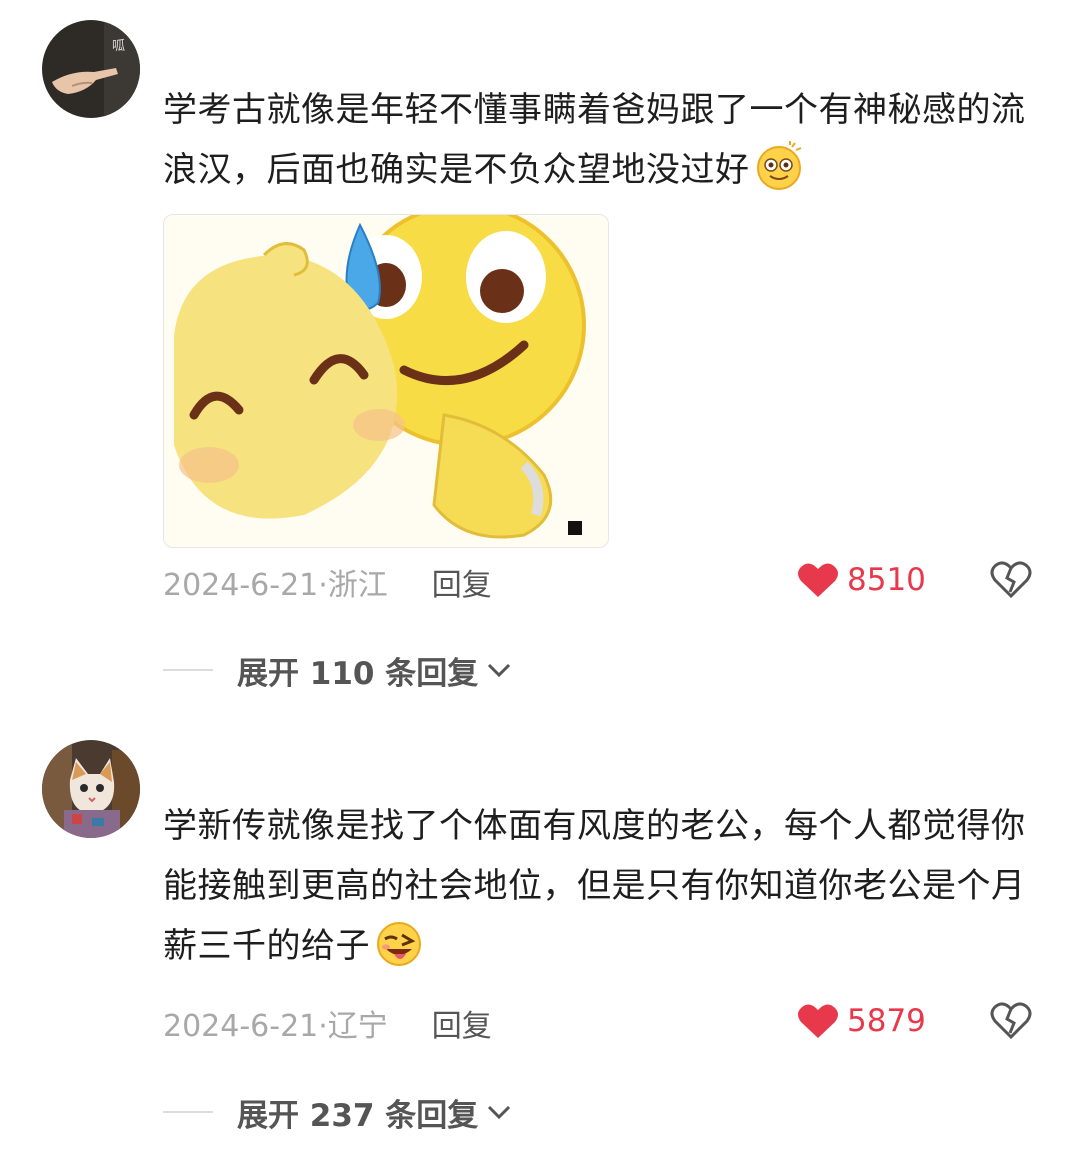 This screenshot has width=1080, height=1158. Describe the element at coordinates (357, 1026) in the screenshot. I see `comment-location: 辽宁` at that location.